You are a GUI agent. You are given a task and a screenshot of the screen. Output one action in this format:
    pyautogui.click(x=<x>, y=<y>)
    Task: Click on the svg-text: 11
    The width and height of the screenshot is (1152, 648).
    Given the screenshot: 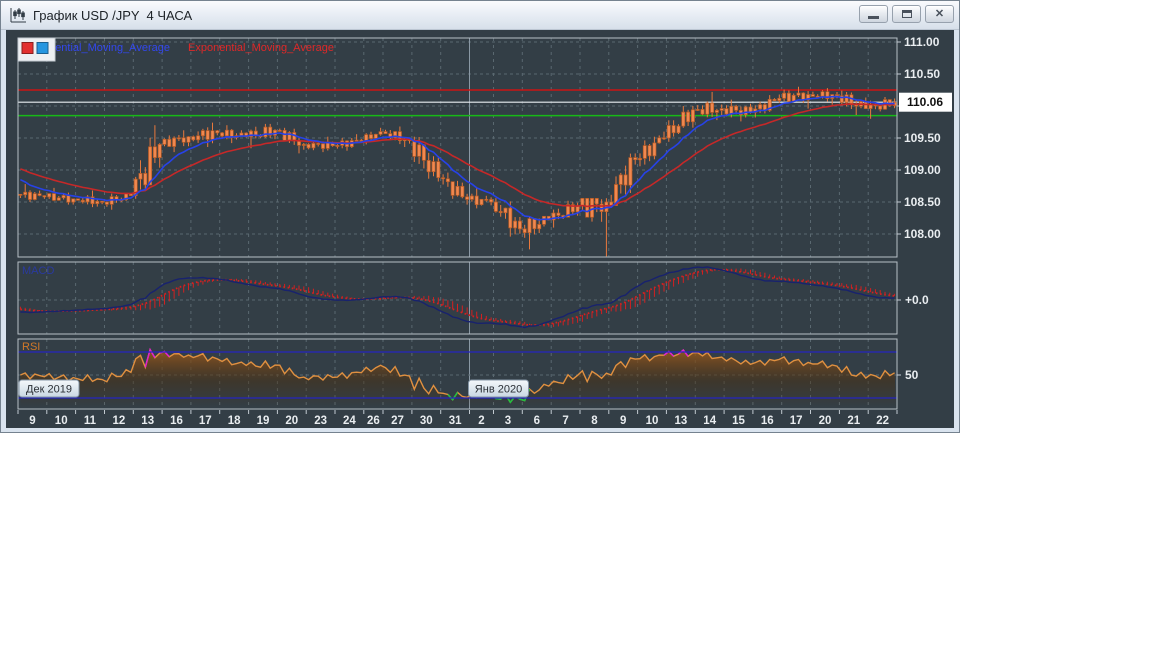 What is the action you would take?
    pyautogui.click(x=90, y=421)
    